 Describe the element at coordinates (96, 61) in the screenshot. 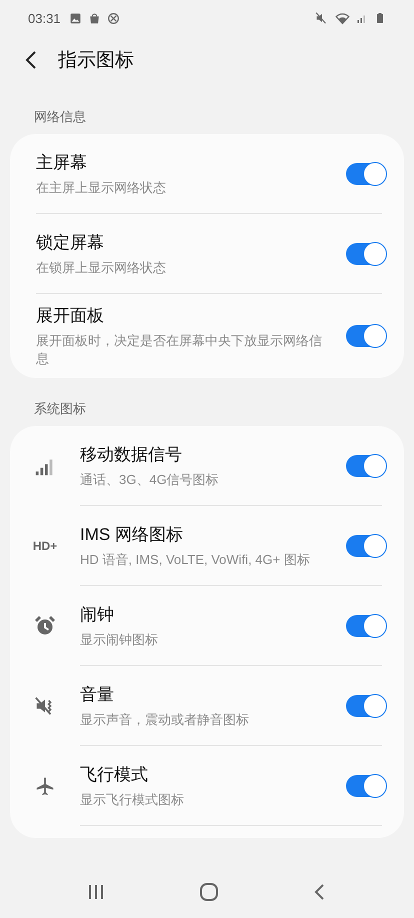

I see `page-title: 指示图标` at that location.